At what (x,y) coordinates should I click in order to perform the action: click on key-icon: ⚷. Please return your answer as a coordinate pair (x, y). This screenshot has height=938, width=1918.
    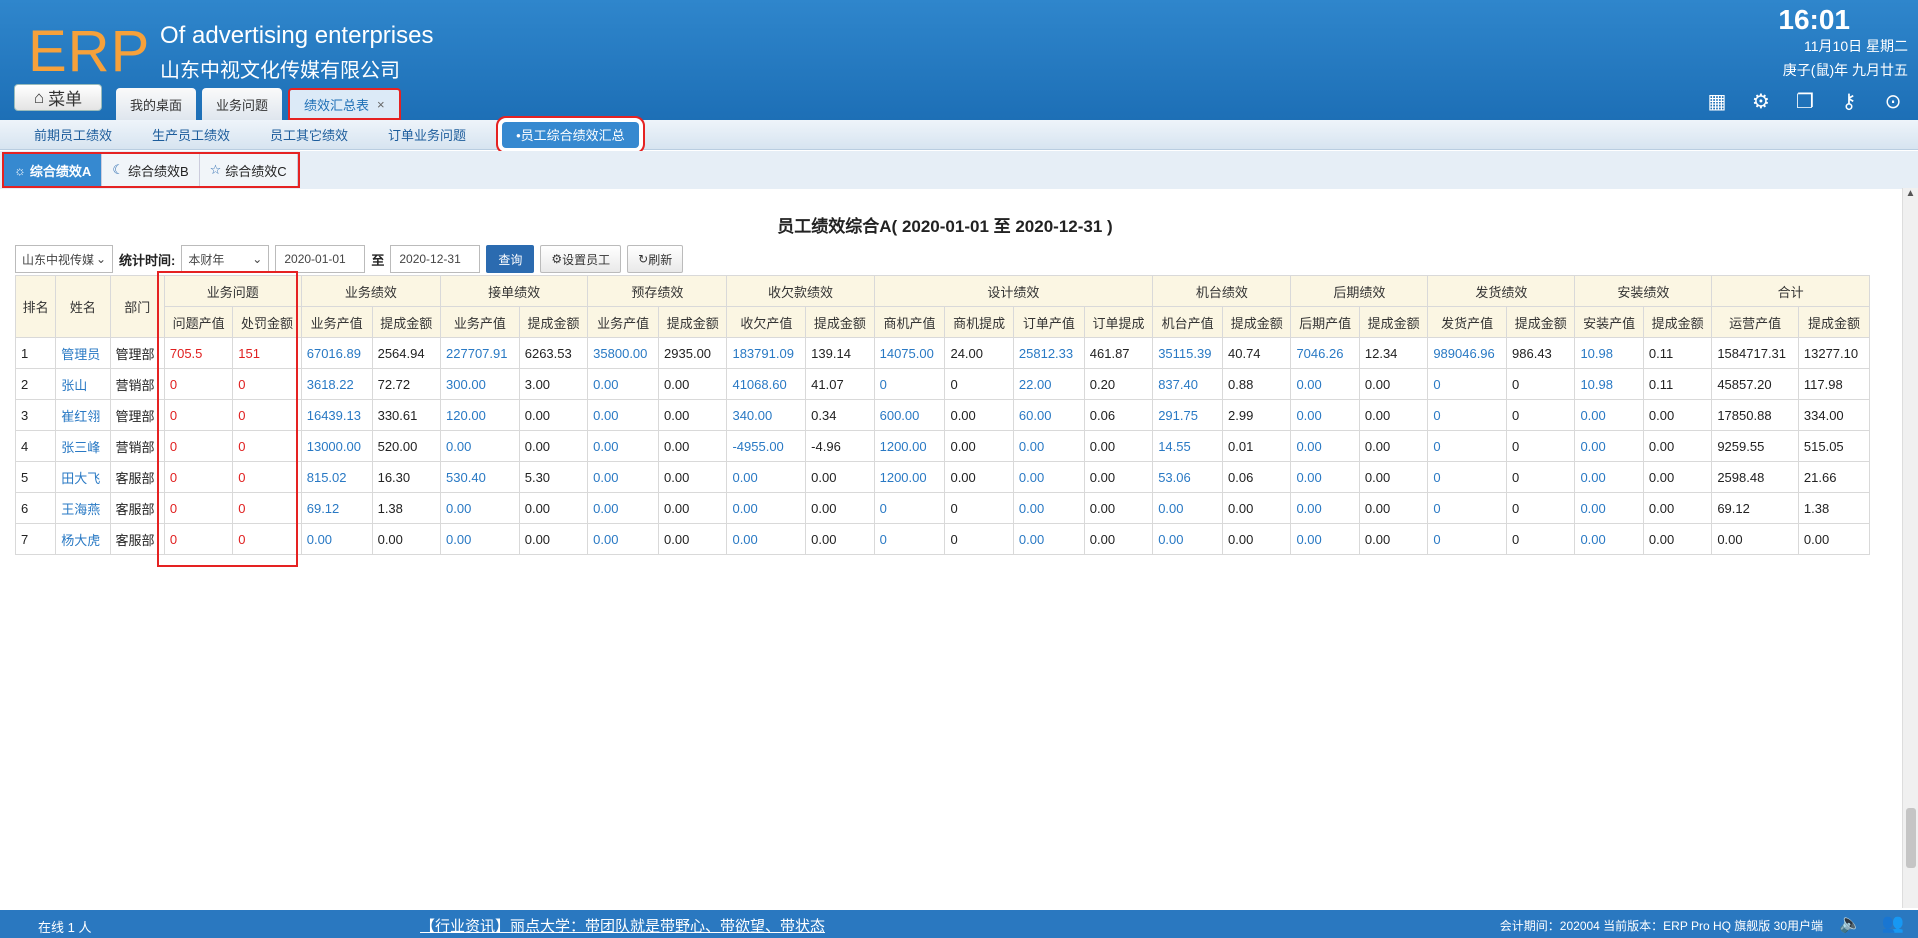
    Looking at the image, I should click on (1849, 101).